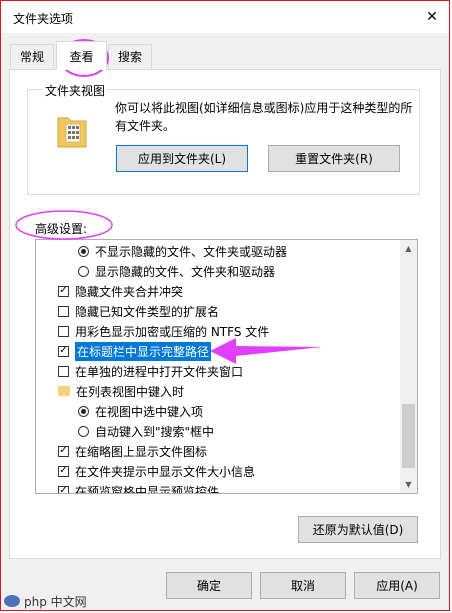 The width and height of the screenshot is (452, 613). What do you see at coordinates (185, 271) in the screenshot?
I see `list-item-label: 显示隐藏的文件、文件夹和驱动器` at bounding box center [185, 271].